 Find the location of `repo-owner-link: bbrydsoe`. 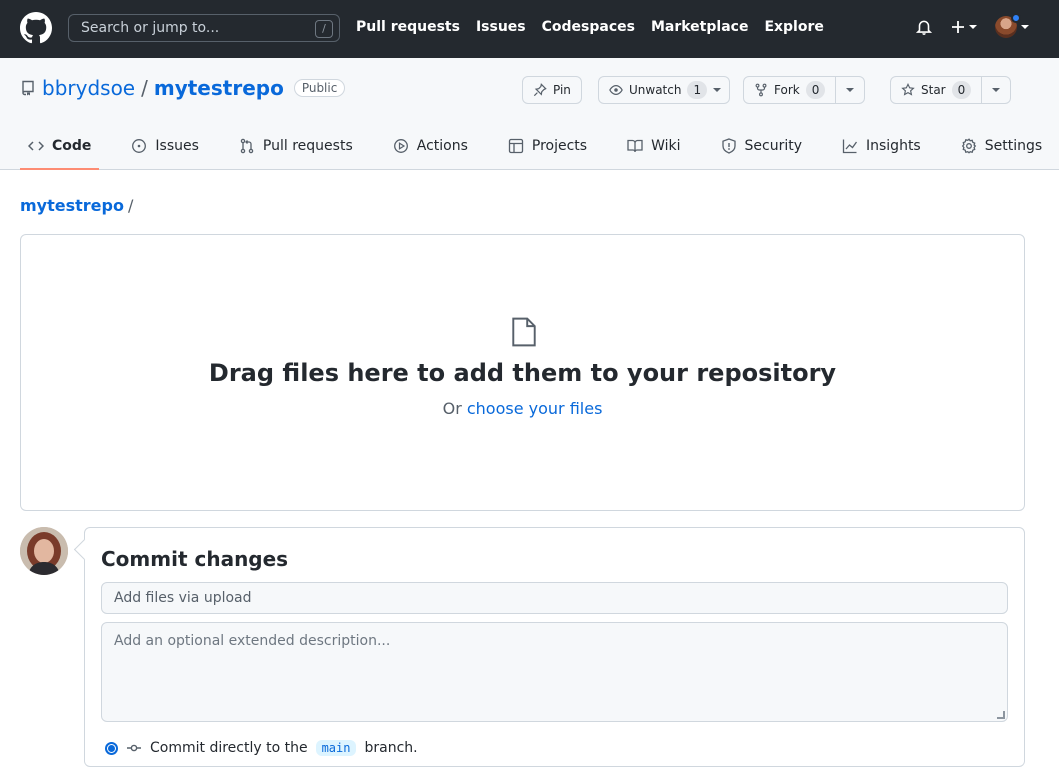

repo-owner-link: bbrydsoe is located at coordinates (88, 88).